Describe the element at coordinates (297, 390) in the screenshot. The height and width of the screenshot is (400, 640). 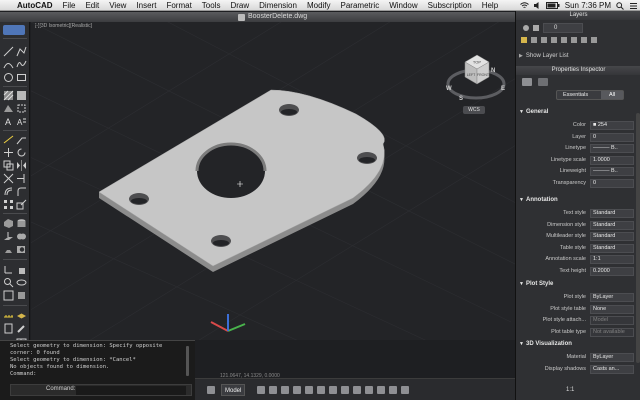
I see `polar-icon` at that location.